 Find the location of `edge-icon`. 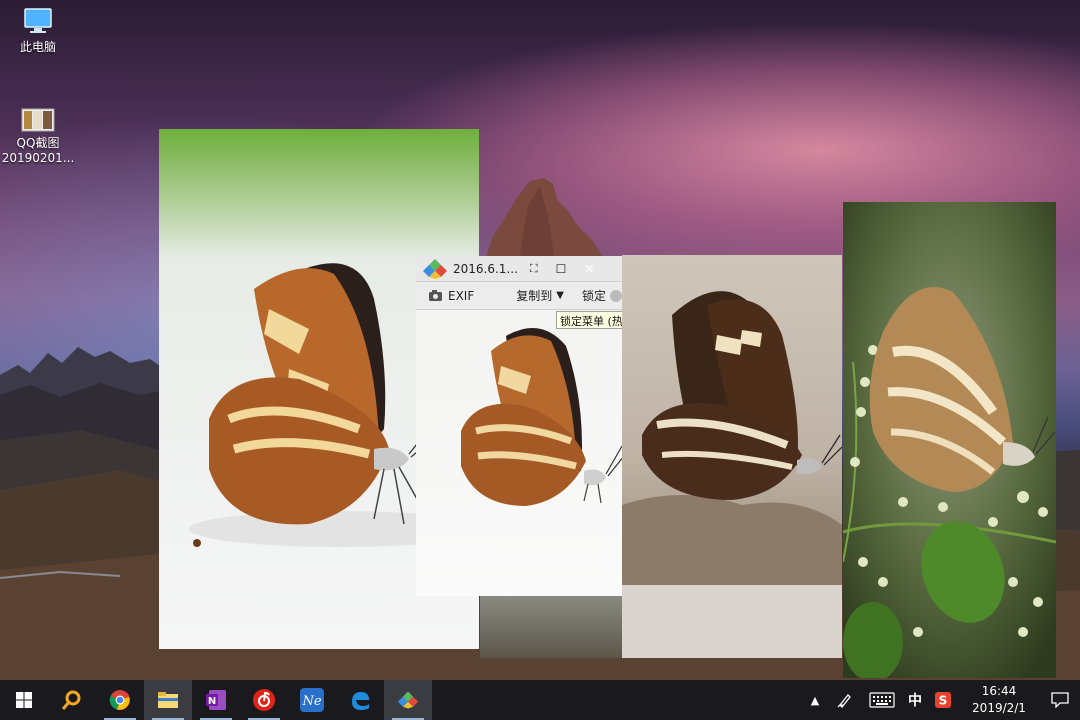

edge-icon is located at coordinates (360, 701).